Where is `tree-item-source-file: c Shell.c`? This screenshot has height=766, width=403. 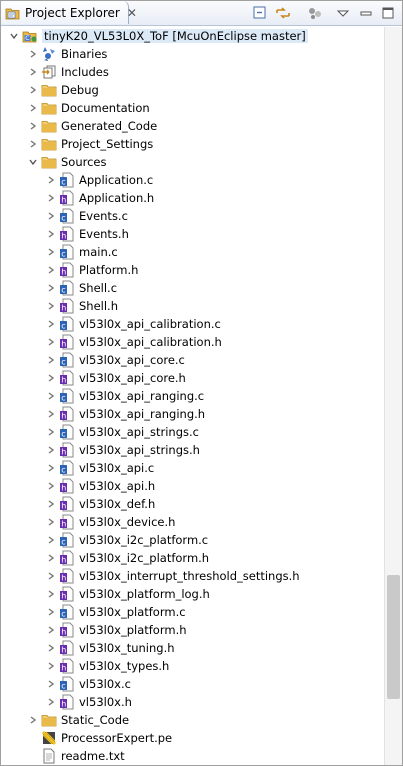
tree-item-source-file: c Shell.c is located at coordinates (81, 288).